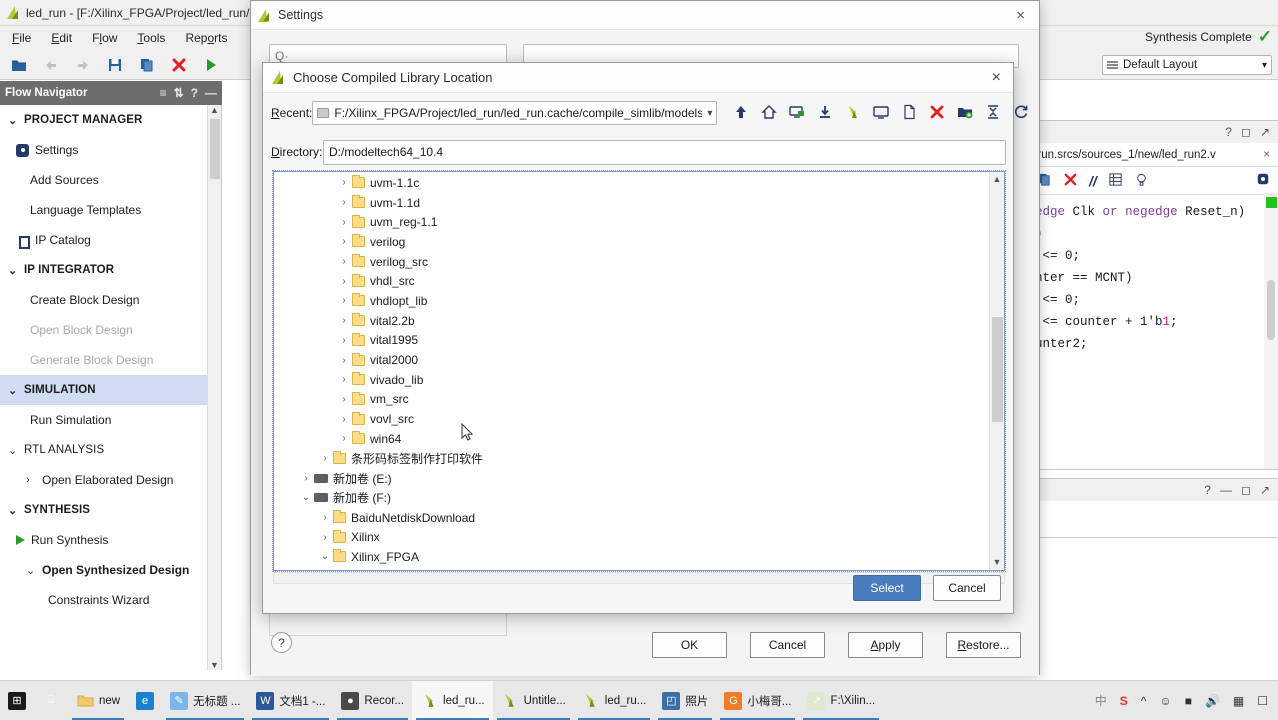 This screenshot has width=1278, height=720. What do you see at coordinates (639, 242) in the screenshot?
I see `tree-item: › verilog` at bounding box center [639, 242].